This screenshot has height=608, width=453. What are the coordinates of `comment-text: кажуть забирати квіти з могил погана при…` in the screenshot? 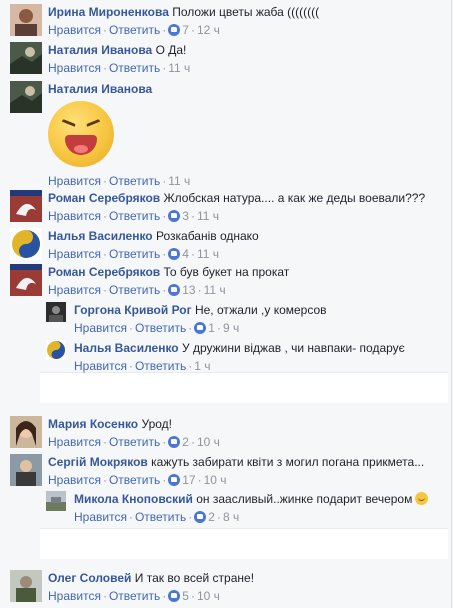 It's located at (288, 462).